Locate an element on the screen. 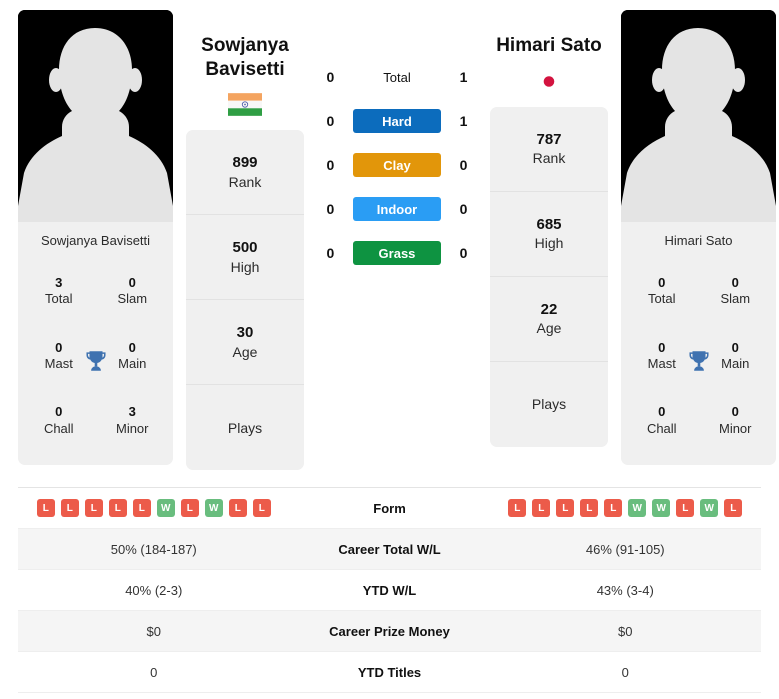 The height and width of the screenshot is (699, 779). left-player-name-line1: Sowjanya is located at coordinates (245, 45).